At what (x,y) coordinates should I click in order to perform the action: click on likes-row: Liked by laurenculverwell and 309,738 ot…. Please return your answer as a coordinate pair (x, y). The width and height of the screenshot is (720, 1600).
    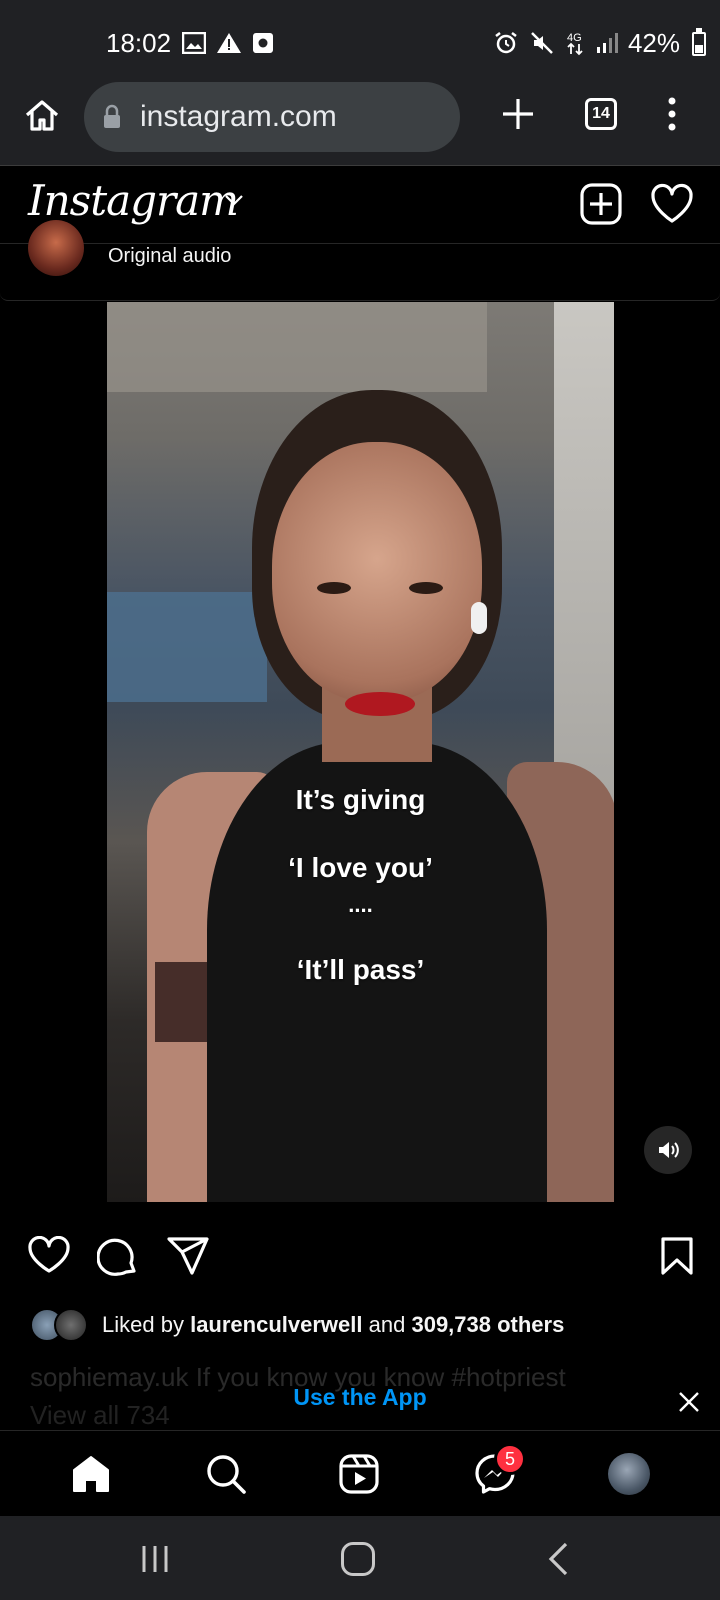
    Looking at the image, I should click on (370, 1325).